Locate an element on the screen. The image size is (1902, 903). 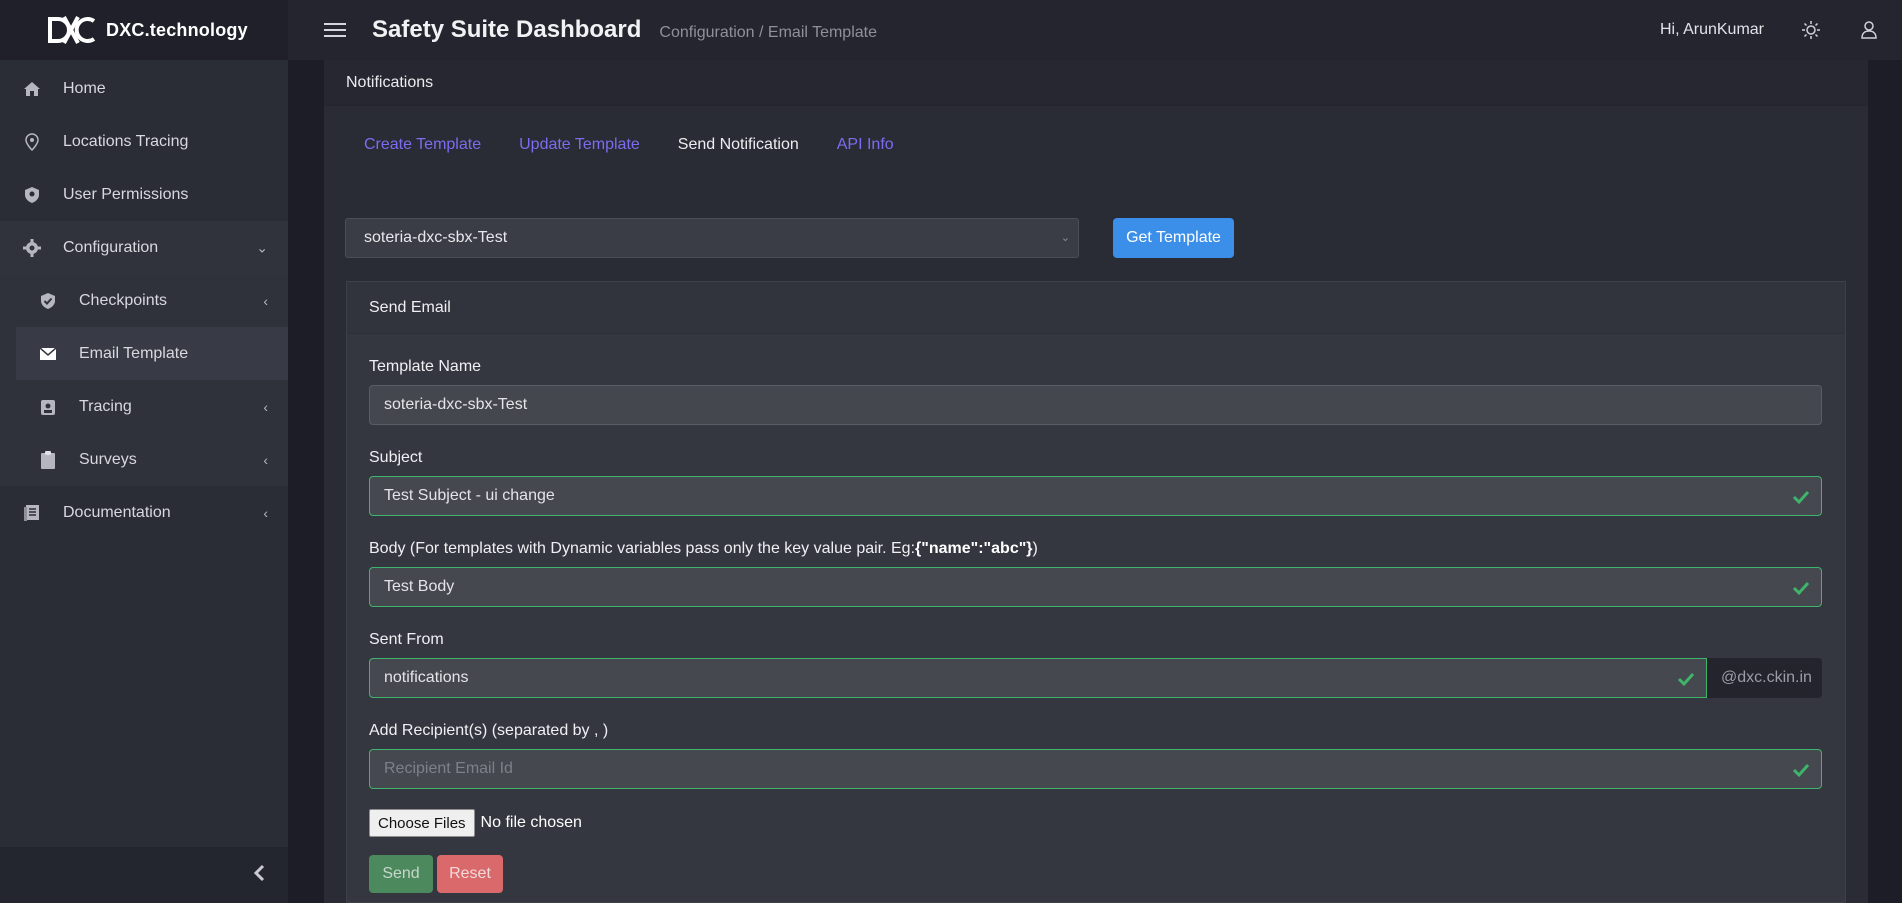
sidebar-item-documentation: Documentation ‹ is located at coordinates (144, 512).